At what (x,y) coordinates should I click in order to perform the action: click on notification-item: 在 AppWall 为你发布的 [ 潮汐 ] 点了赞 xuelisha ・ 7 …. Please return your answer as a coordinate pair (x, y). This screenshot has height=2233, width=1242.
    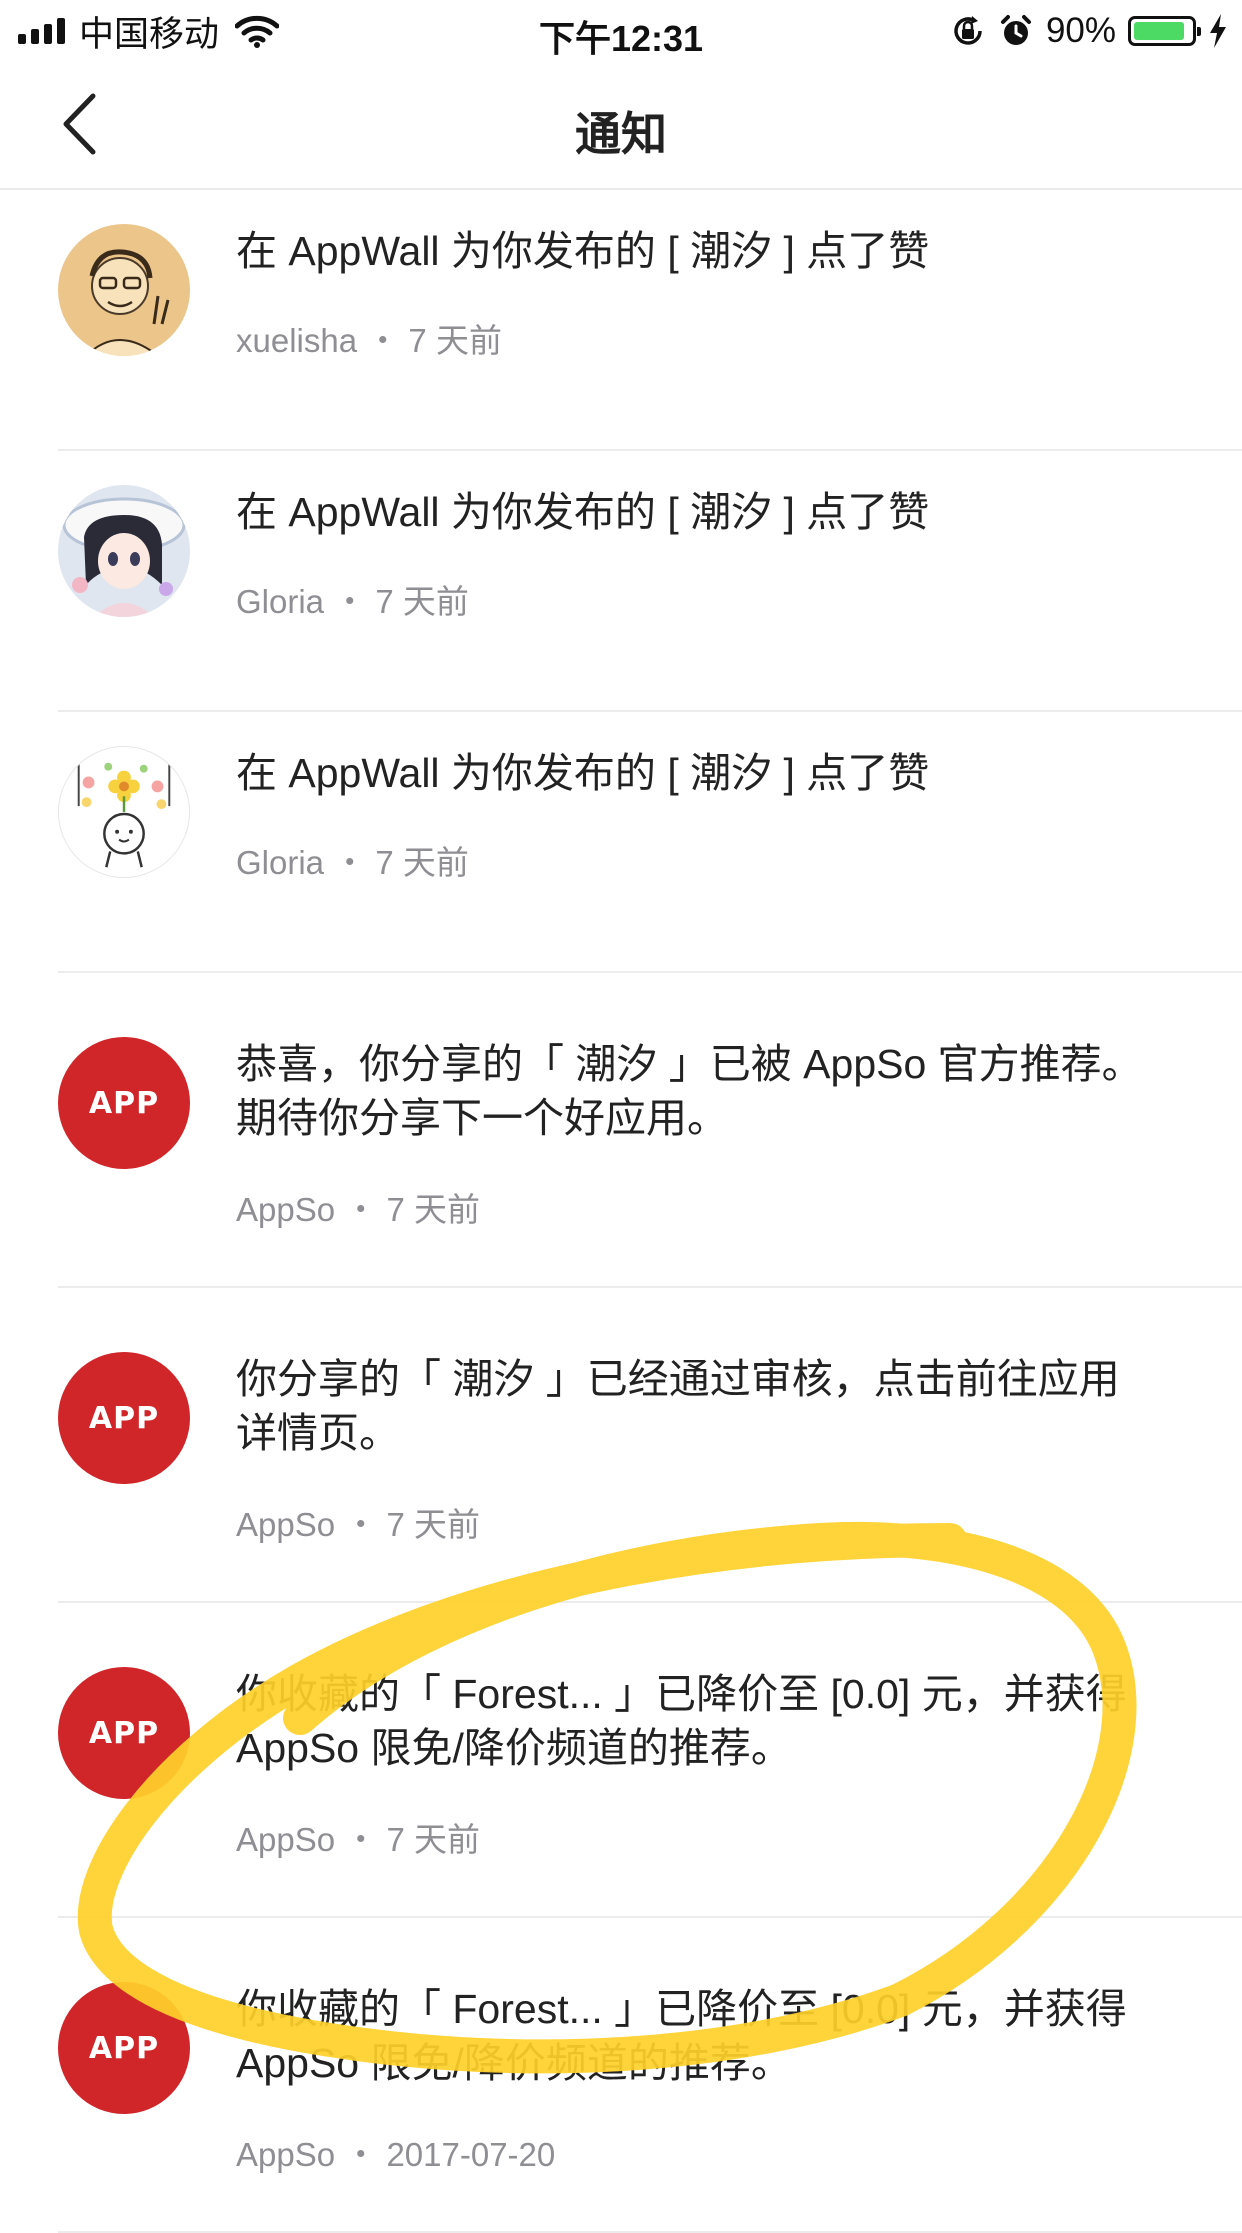
    Looking at the image, I should click on (621, 320).